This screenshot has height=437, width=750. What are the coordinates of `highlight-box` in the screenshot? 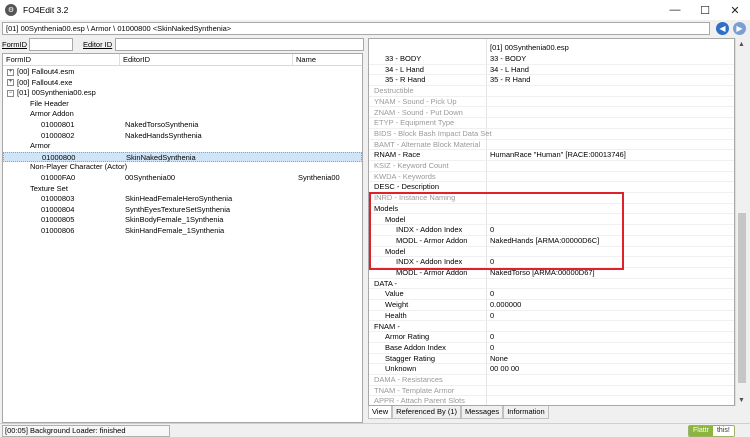 It's located at (496, 231).